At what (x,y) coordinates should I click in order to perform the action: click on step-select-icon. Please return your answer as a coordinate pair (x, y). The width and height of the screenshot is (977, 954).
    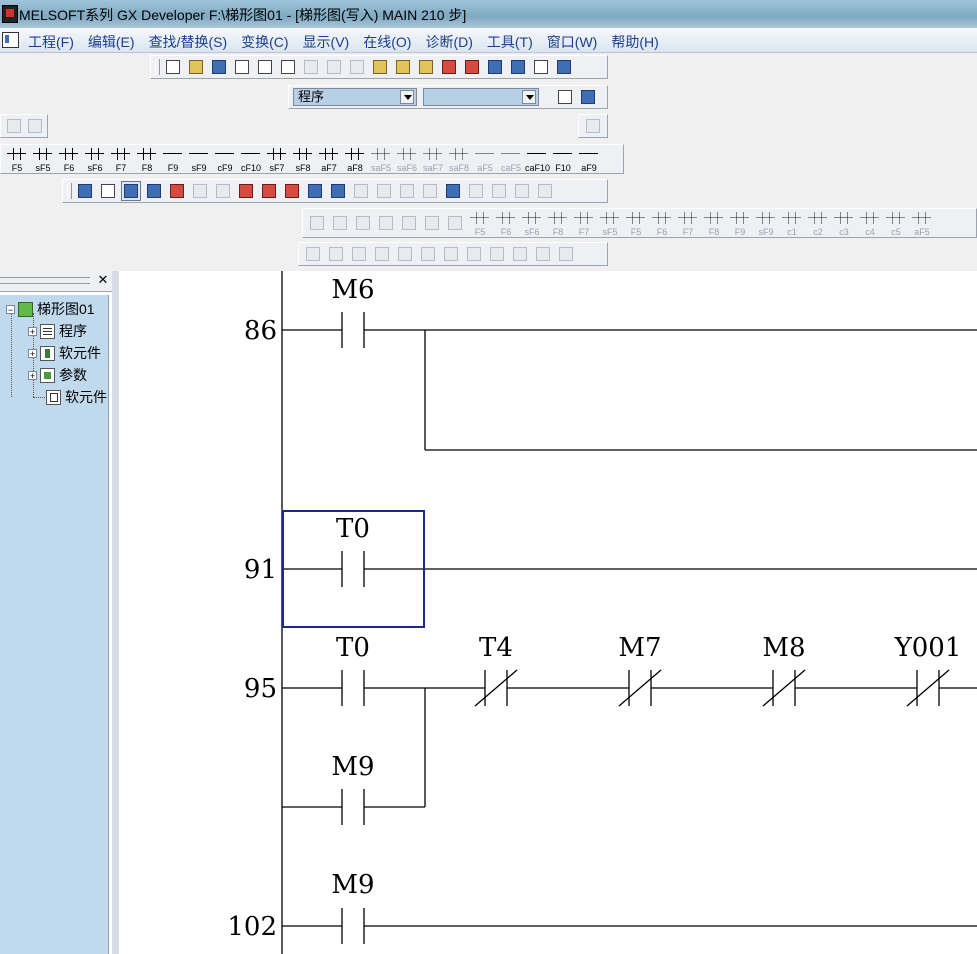
    Looking at the image, I should click on (361, 191).